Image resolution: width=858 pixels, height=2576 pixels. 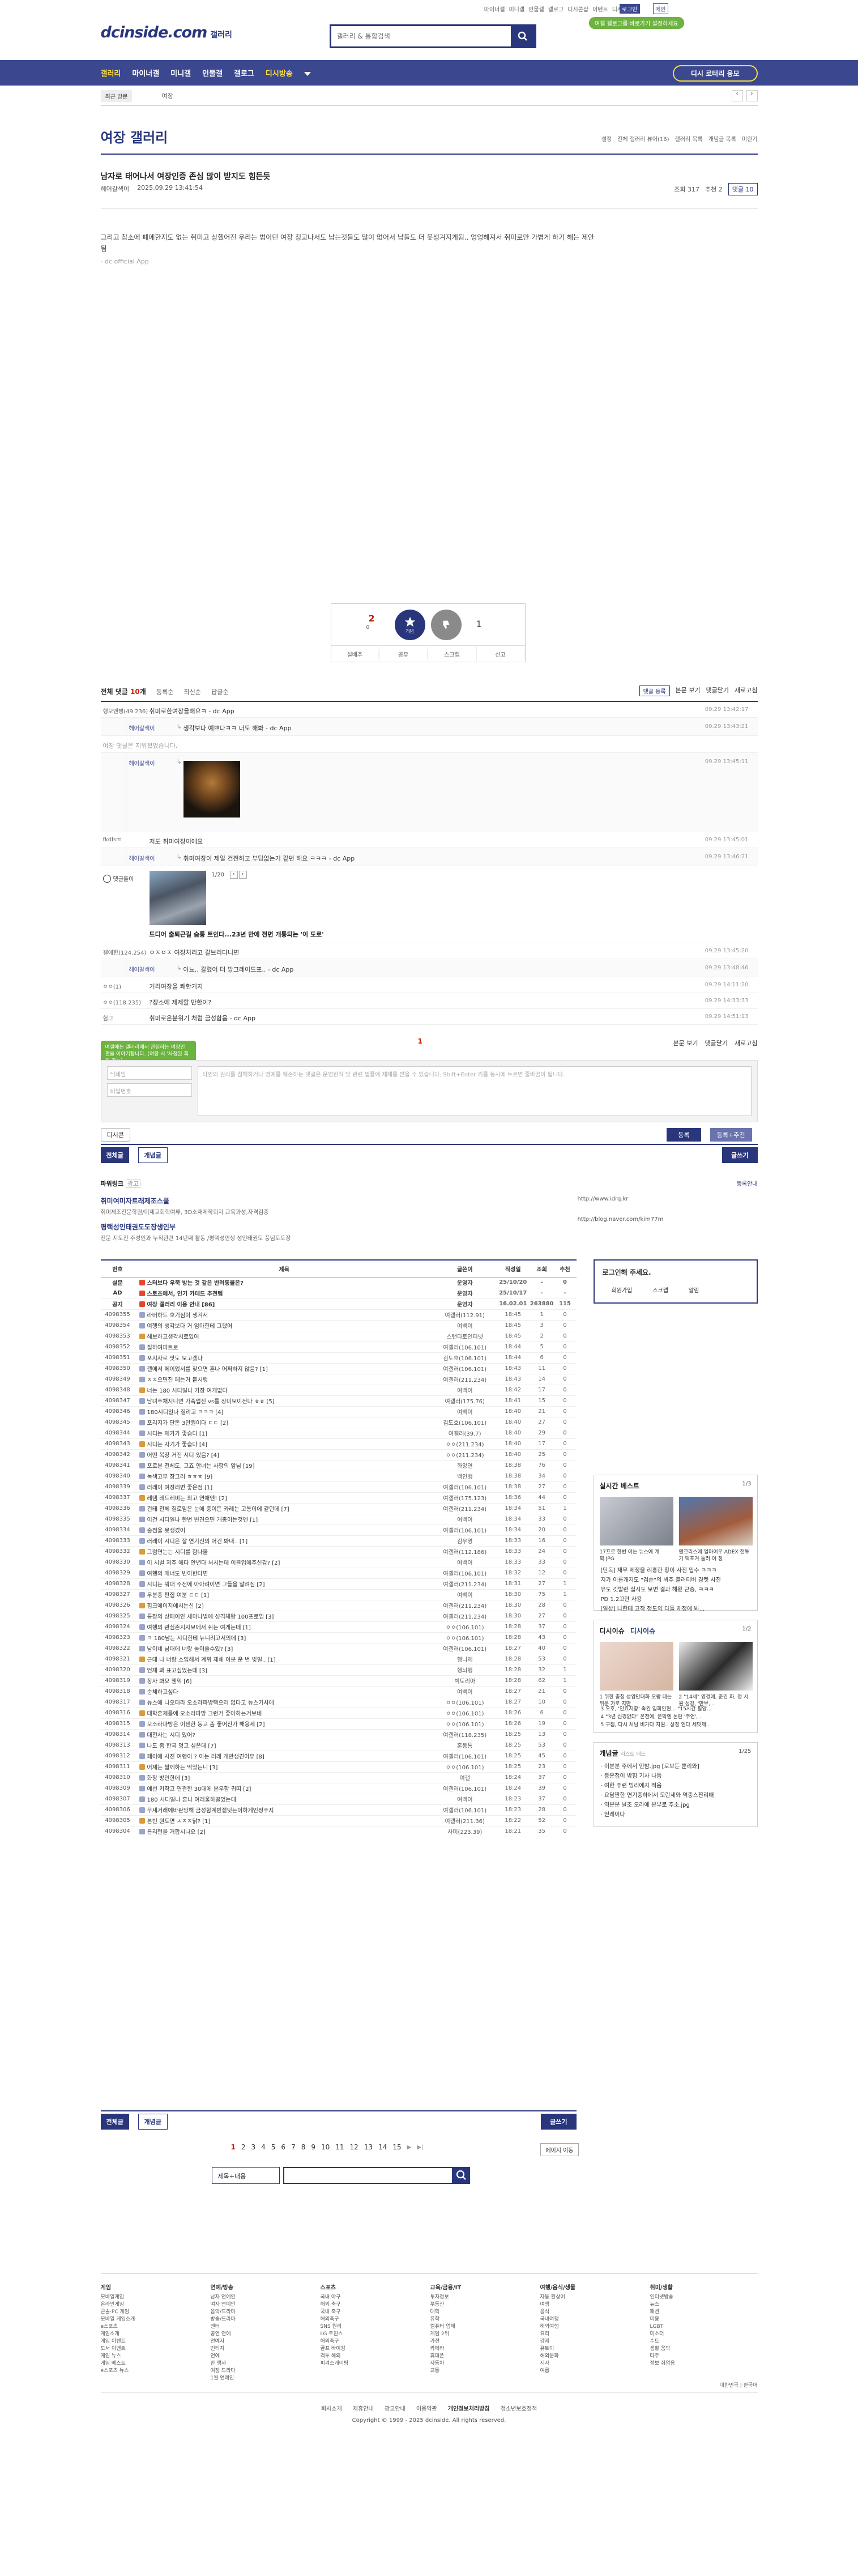 What do you see at coordinates (125, 710) in the screenshot?
I see `comment-nick: 행오엔빵(49.236)` at bounding box center [125, 710].